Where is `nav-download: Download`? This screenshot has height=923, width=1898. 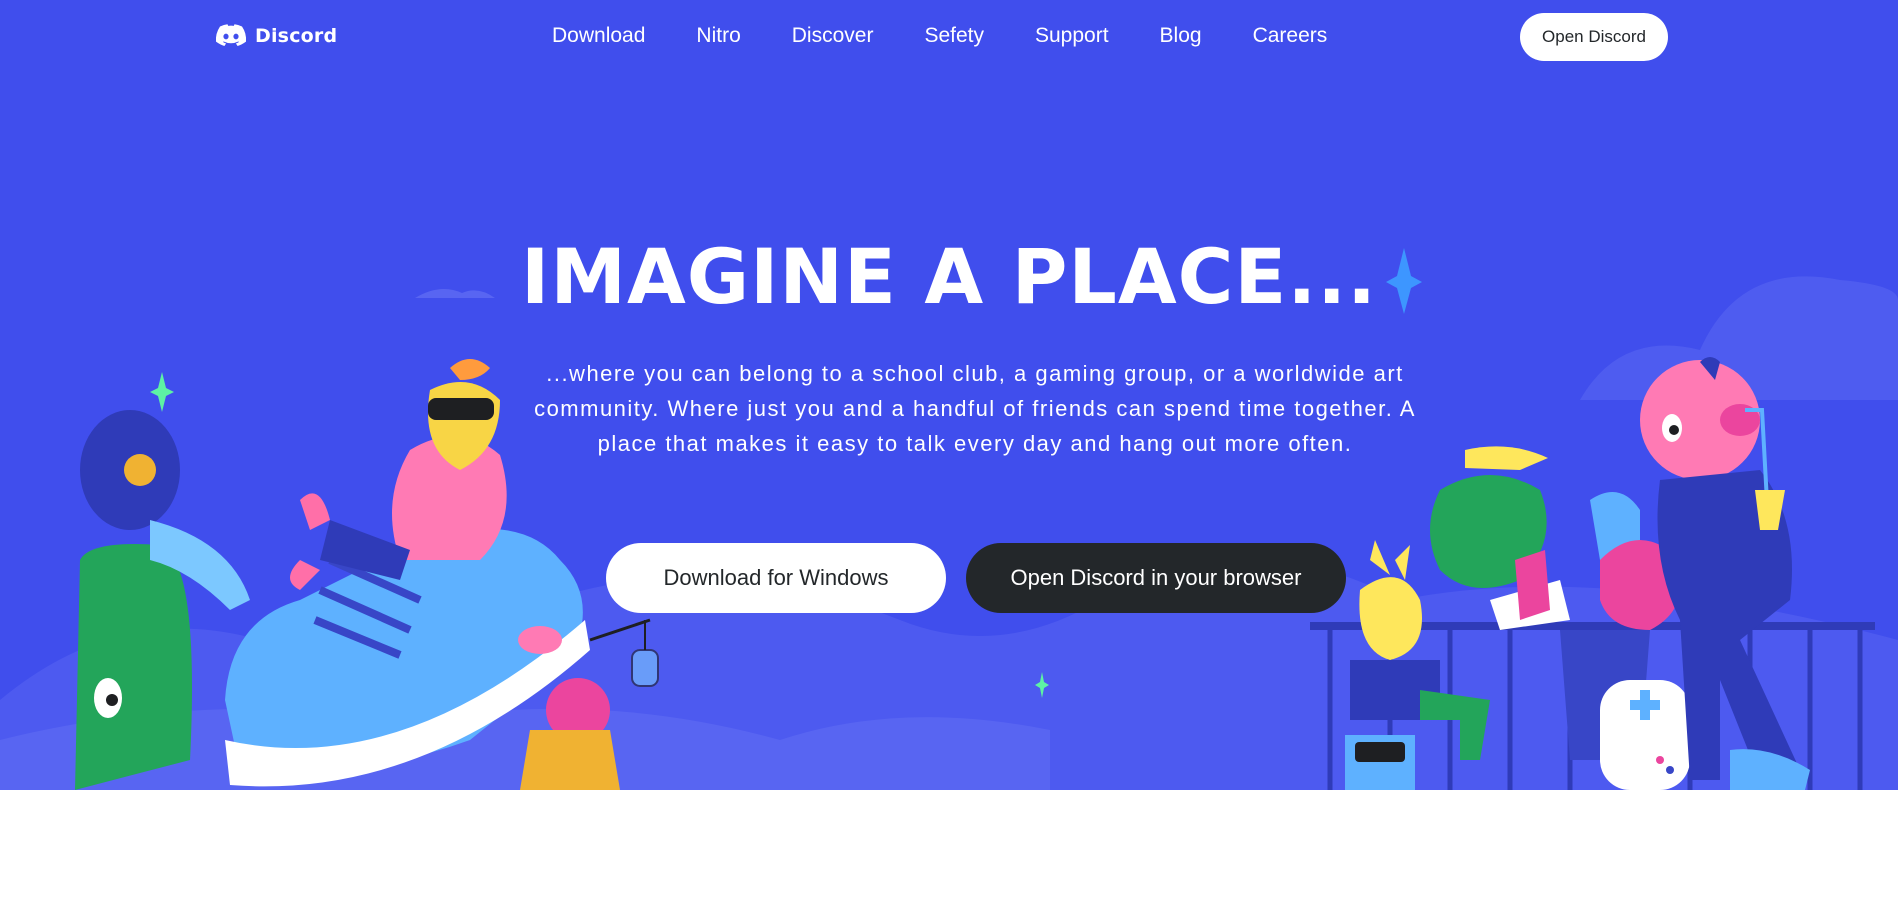
nav-download: Download is located at coordinates (598, 36).